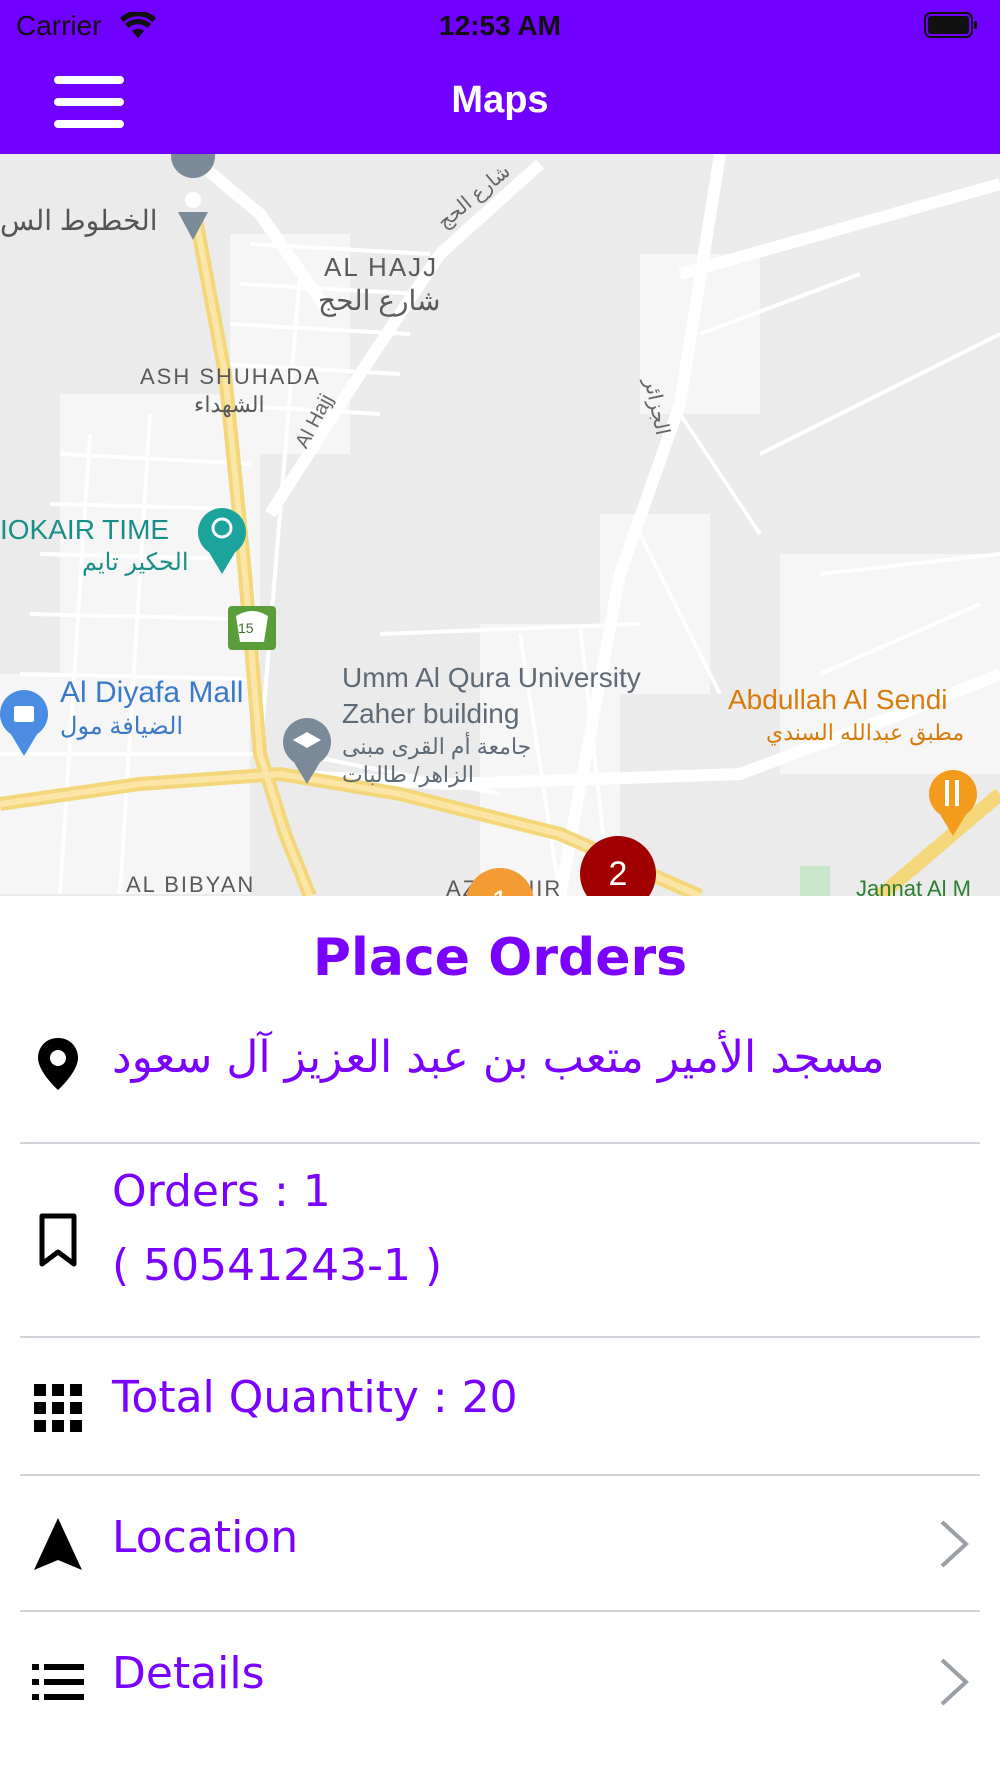  I want to click on page-title: Maps, so click(500, 100).